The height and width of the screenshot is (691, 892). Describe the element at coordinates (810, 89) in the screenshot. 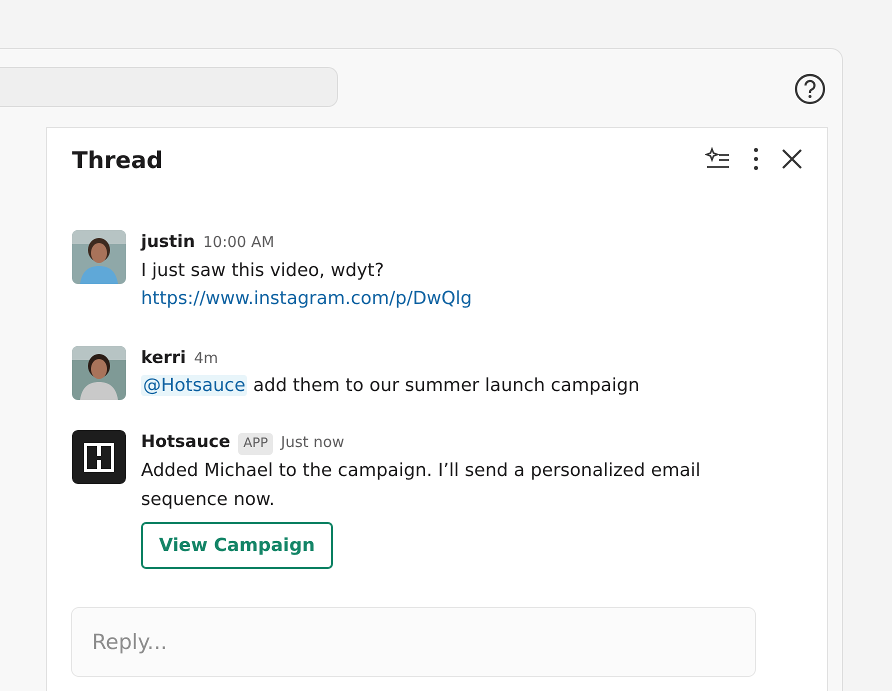

I see `help-icon` at that location.